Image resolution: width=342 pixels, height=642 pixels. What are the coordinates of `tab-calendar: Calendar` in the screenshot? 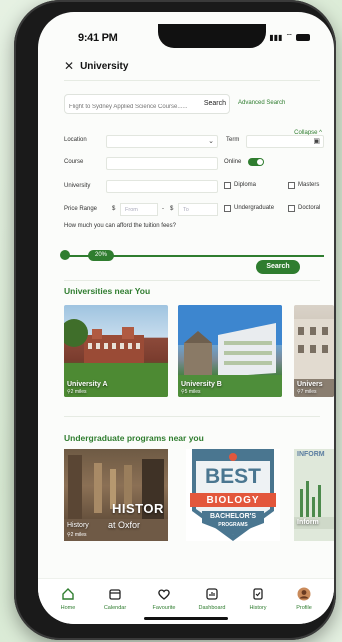 It's located at (115, 599).